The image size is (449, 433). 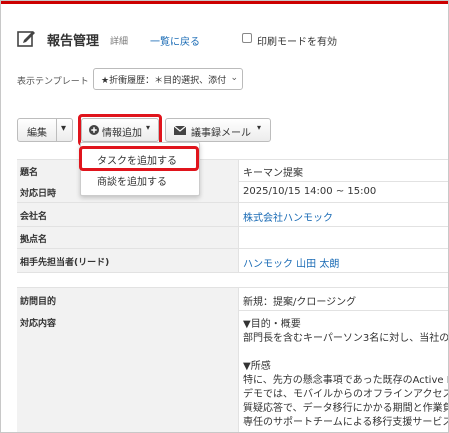 What do you see at coordinates (119, 42) in the screenshot?
I see `page-subtitle: 詳細` at bounding box center [119, 42].